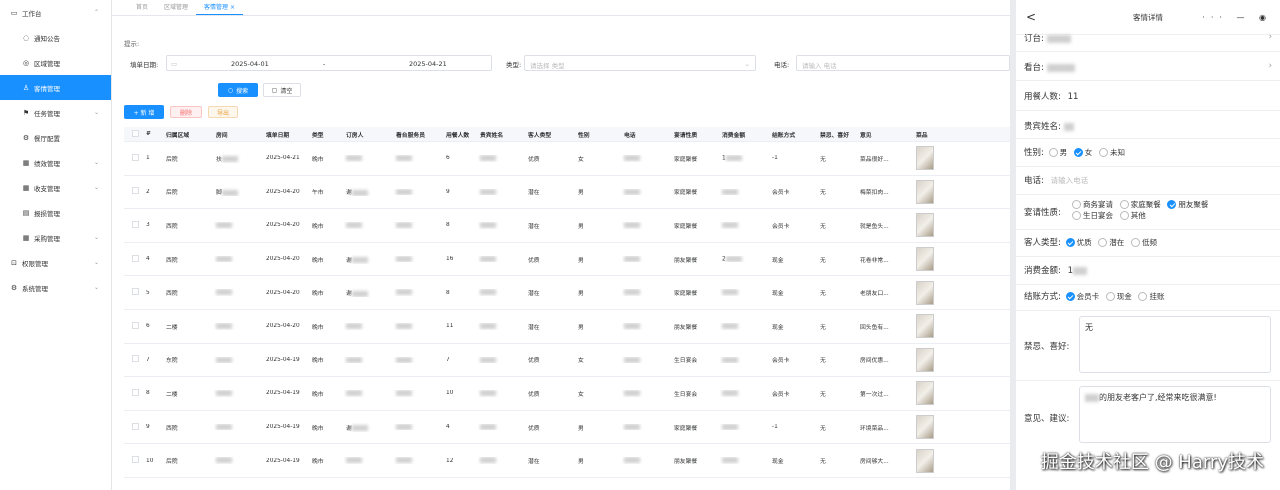 The width and height of the screenshot is (1280, 490). I want to click on more-icon: ··· — ◉, so click(1237, 17).